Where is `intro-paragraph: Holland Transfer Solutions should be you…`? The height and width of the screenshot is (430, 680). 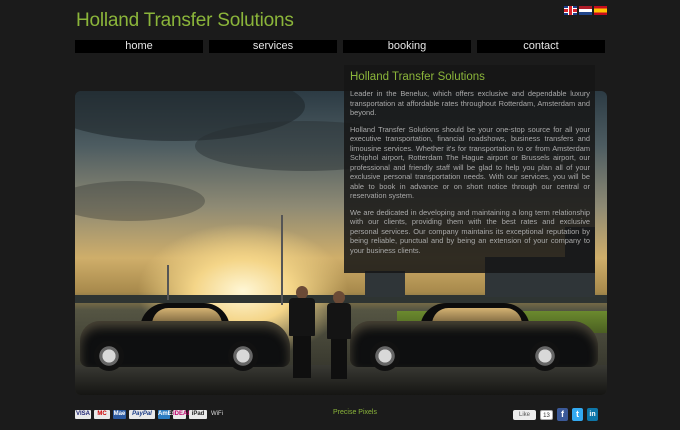
intro-paragraph: Holland Transfer Solutions should be you… is located at coordinates (470, 162).